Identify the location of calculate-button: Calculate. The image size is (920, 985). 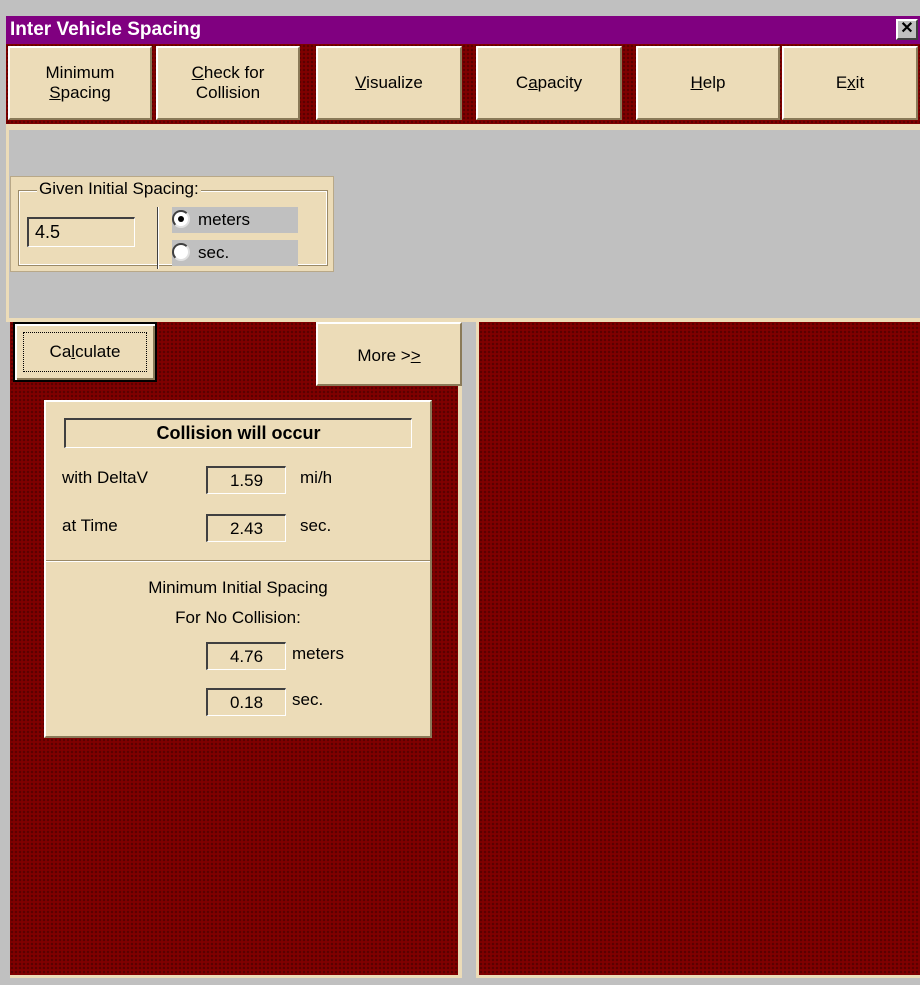
(85, 352).